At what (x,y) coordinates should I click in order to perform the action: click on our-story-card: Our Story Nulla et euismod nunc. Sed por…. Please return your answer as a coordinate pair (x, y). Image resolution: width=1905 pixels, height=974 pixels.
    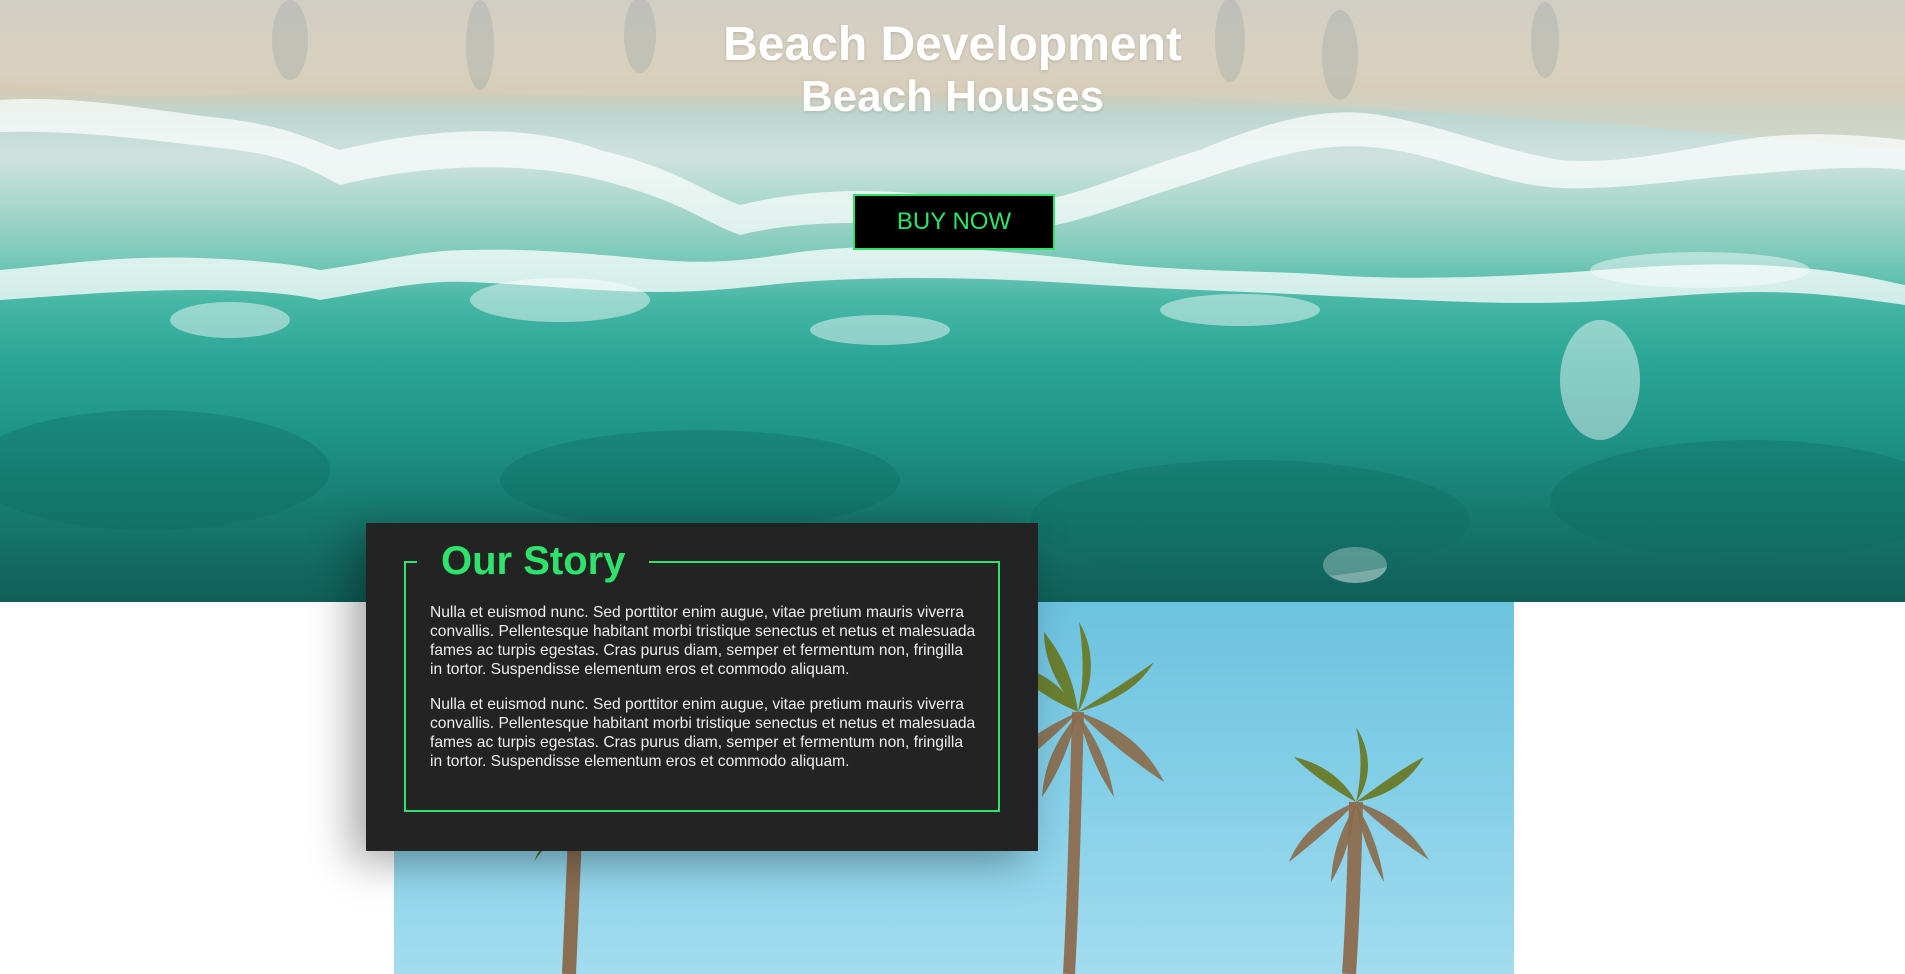
    Looking at the image, I should click on (702, 687).